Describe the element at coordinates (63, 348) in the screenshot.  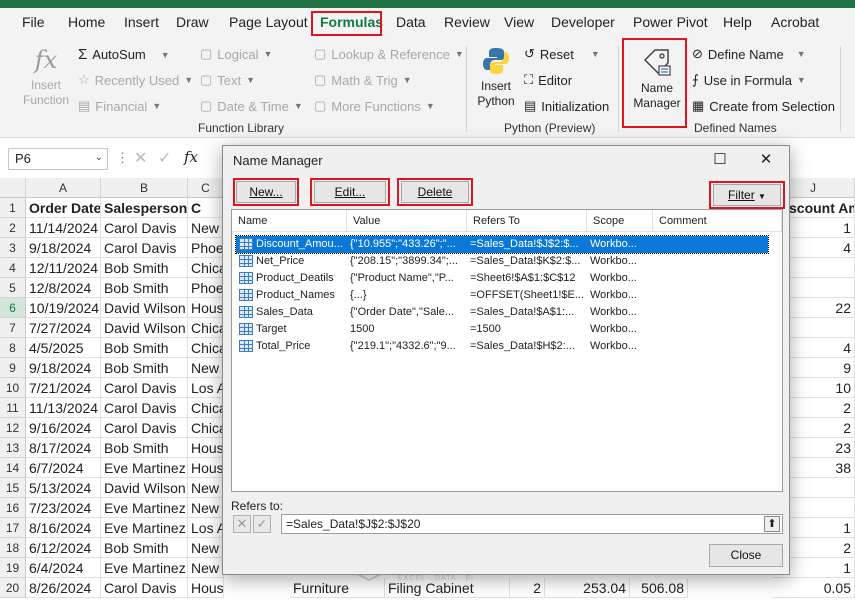
I see `data-cell: 4/5/2025` at that location.